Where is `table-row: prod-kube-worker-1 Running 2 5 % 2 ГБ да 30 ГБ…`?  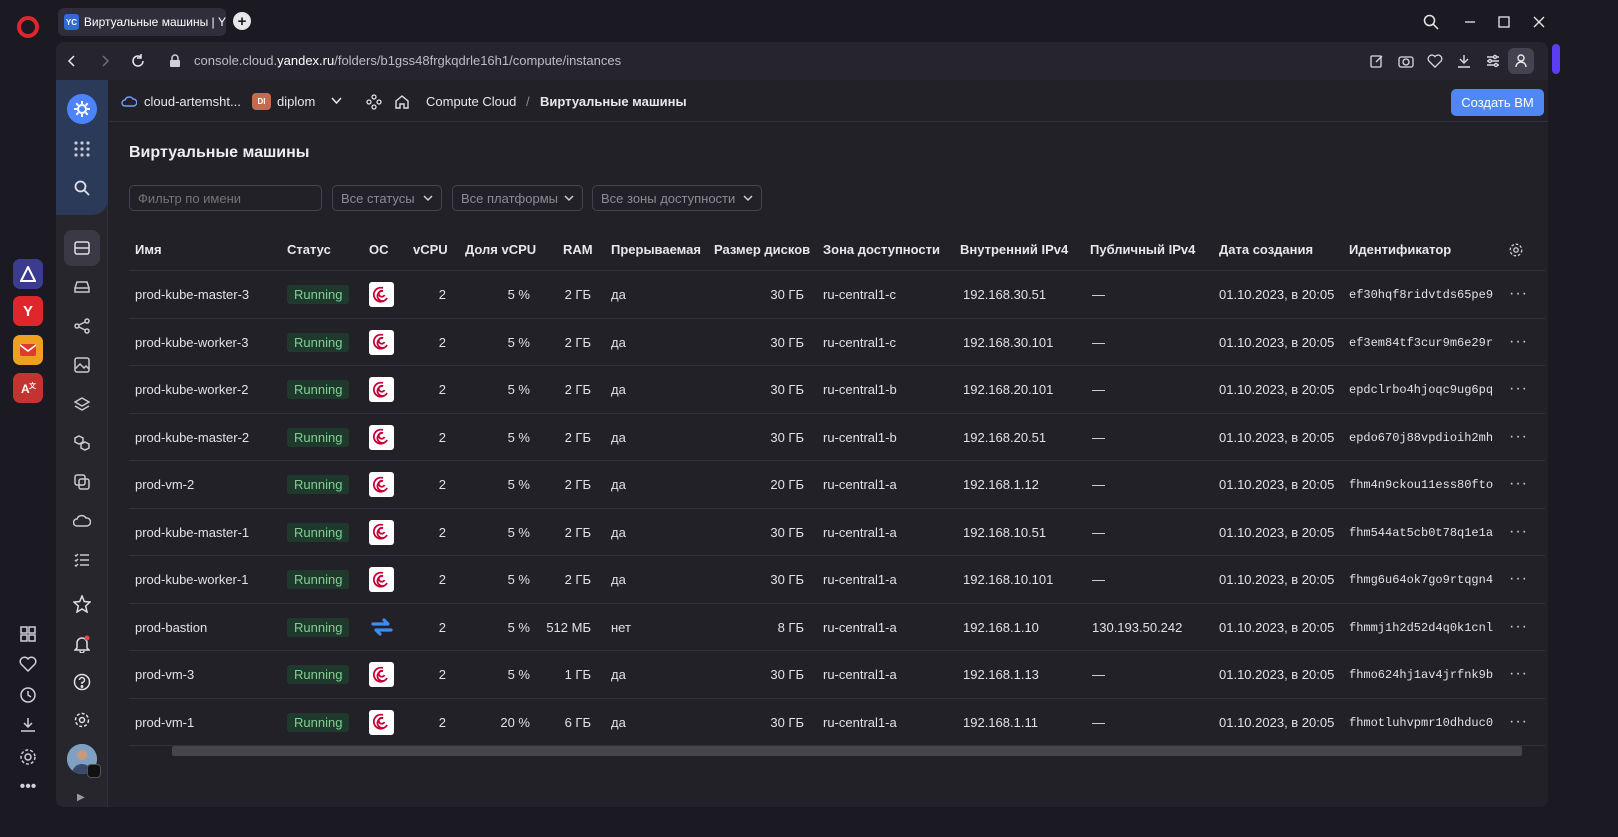 table-row: prod-kube-worker-1 Running 2 5 % 2 ГБ да 30 ГБ… is located at coordinates (837, 580).